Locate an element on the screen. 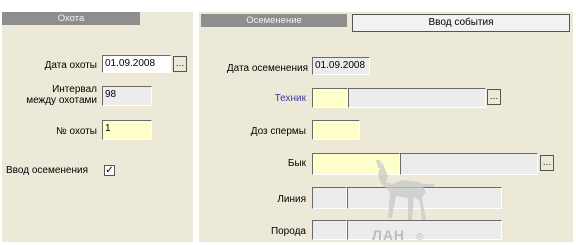  line-label: Линия is located at coordinates (291, 199).